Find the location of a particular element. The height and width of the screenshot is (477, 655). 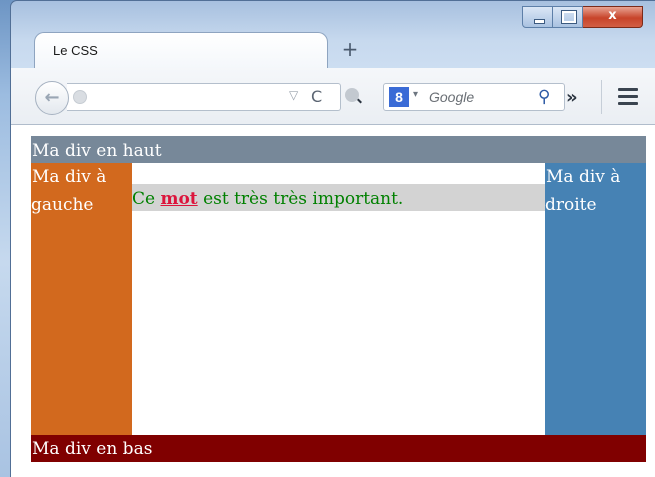

minimize-icon is located at coordinates (539, 21).